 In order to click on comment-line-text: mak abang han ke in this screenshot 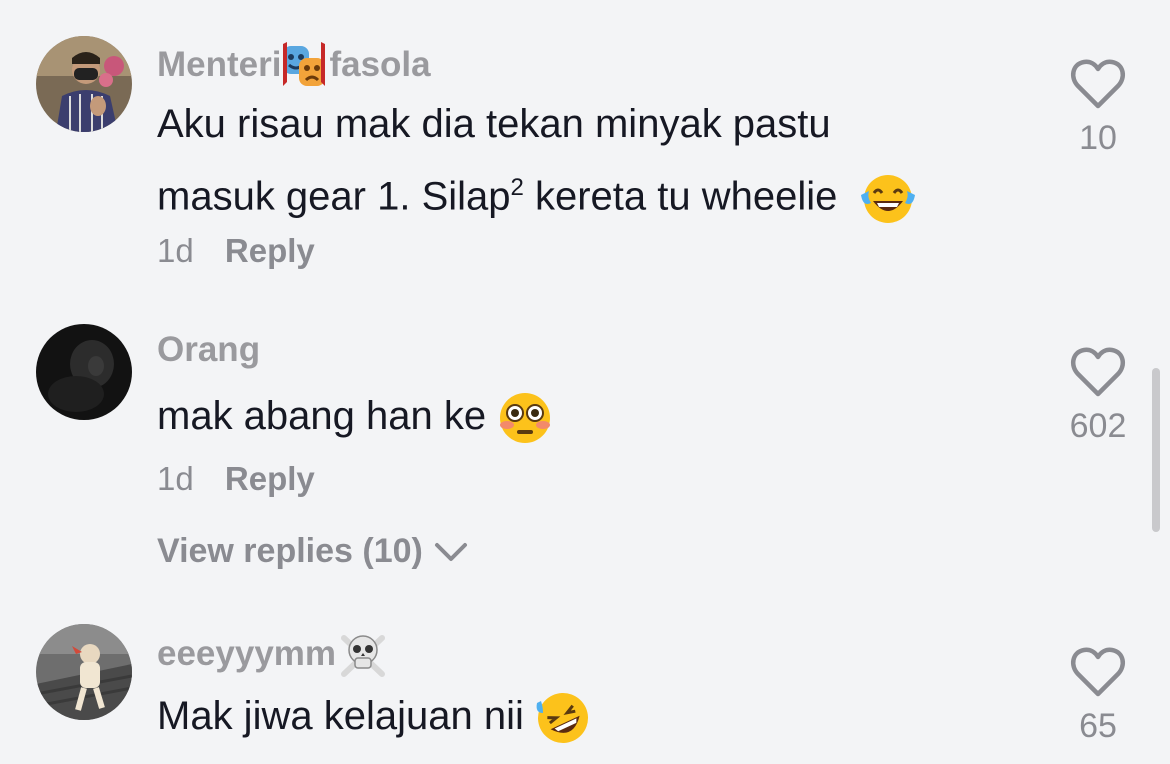, I will do `click(322, 416)`.